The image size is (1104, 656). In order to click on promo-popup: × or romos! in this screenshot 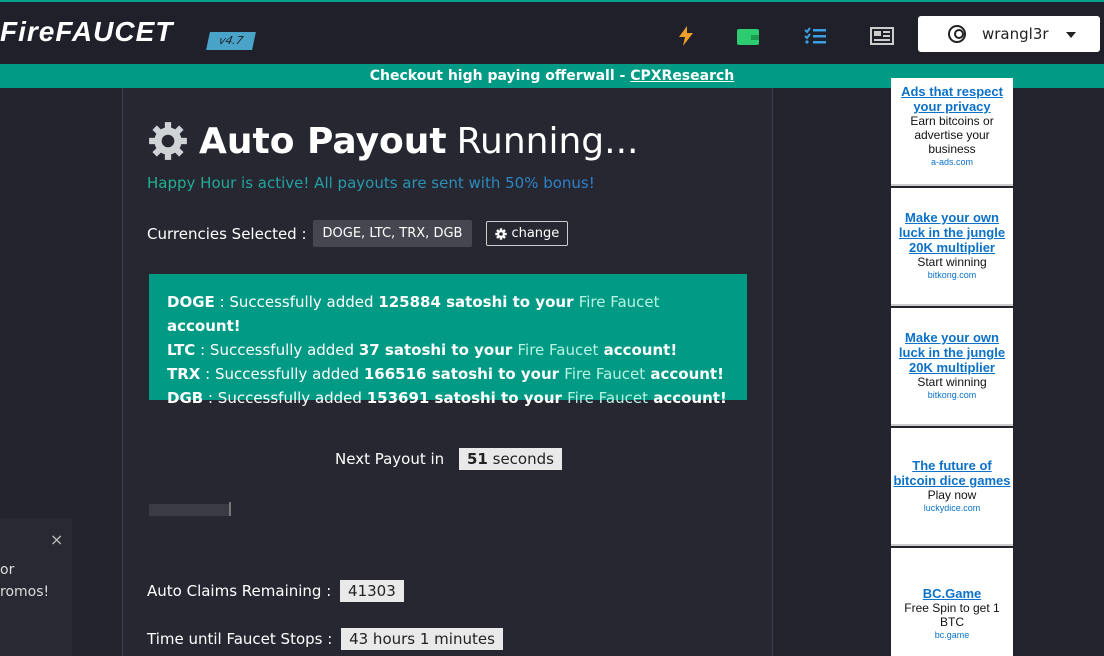, I will do `click(36, 587)`.